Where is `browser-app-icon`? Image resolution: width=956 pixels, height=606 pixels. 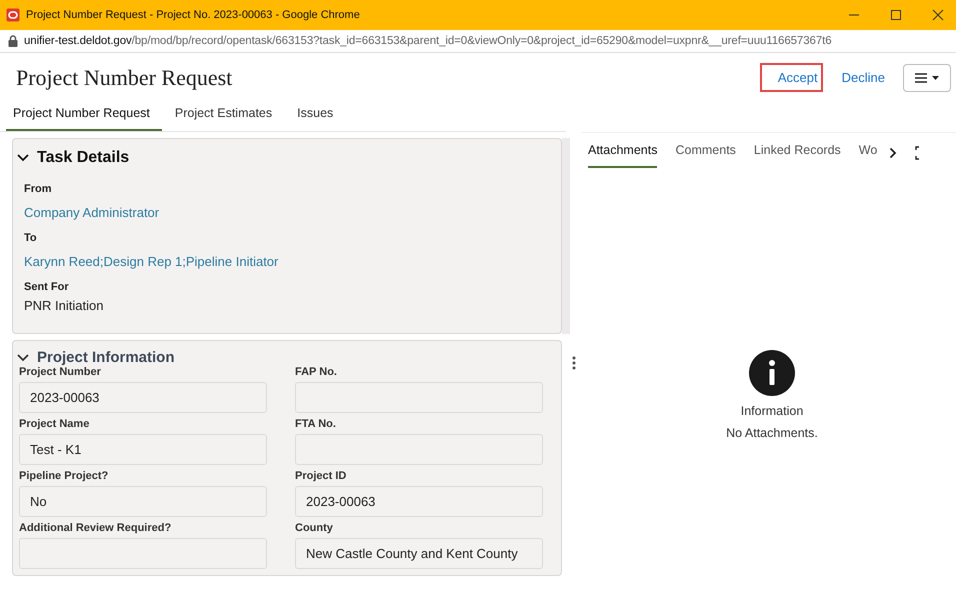
browser-app-icon is located at coordinates (13, 15).